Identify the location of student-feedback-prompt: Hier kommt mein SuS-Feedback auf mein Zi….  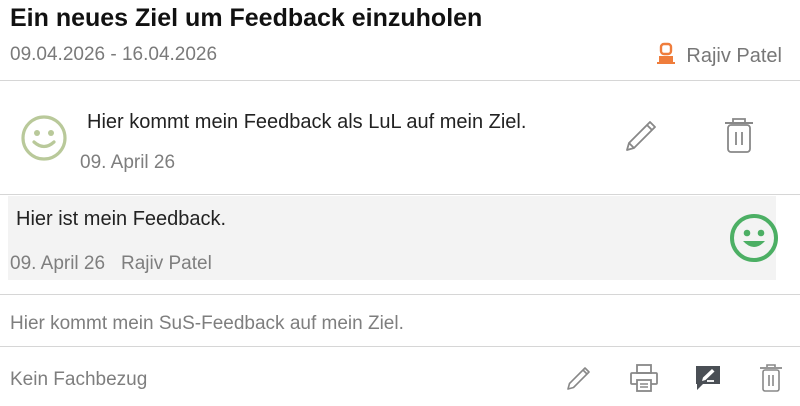
(207, 324).